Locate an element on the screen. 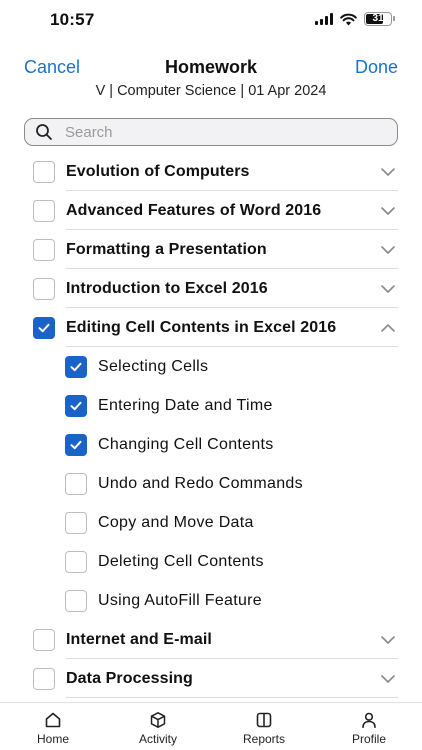 Image resolution: width=422 pixels, height=750 pixels. subtopic-row: Deleting Cell Contents is located at coordinates (211, 561).